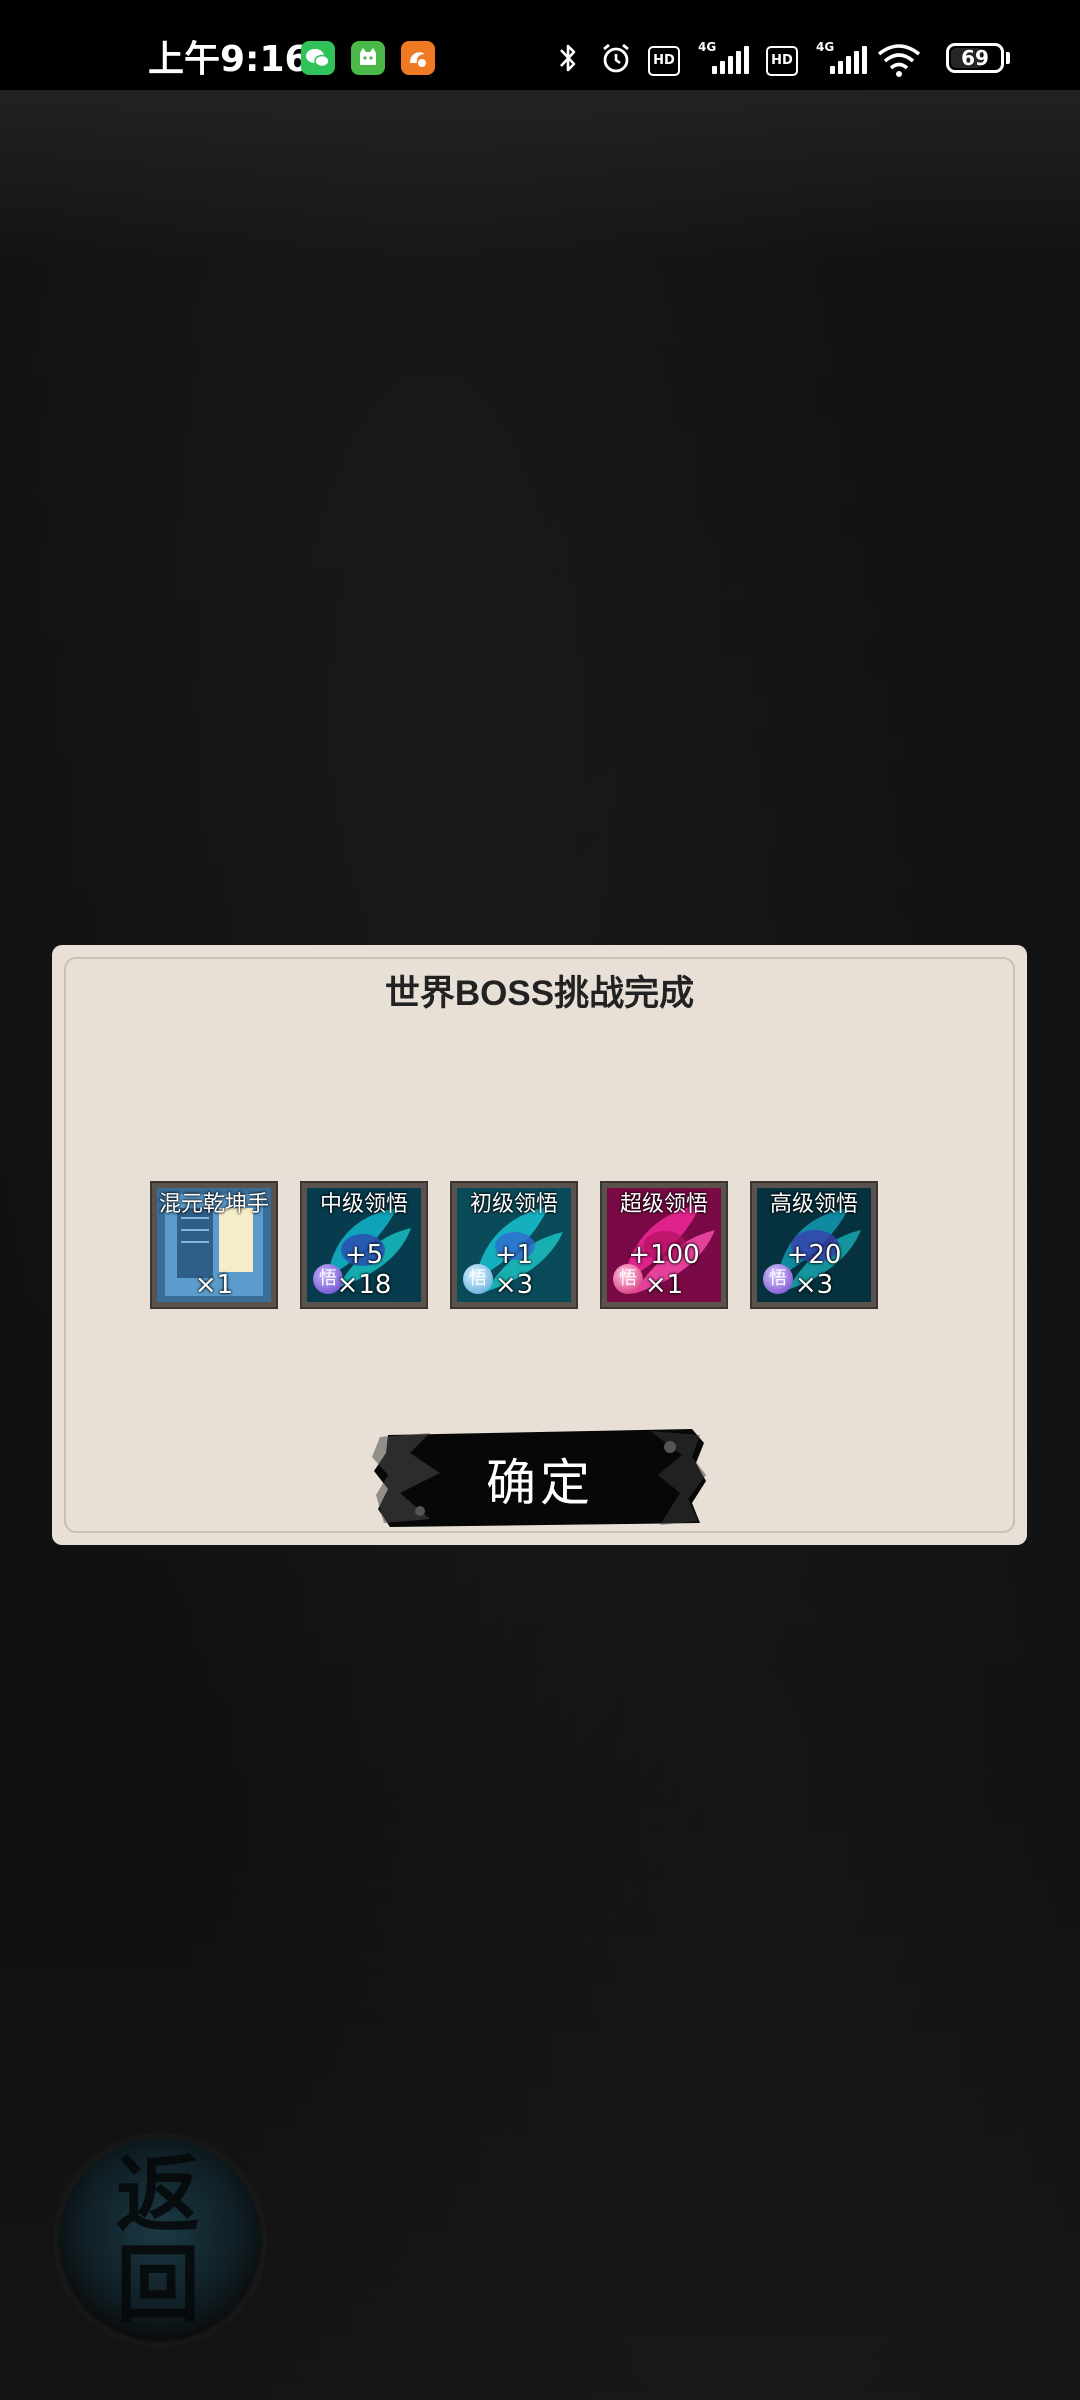 The height and width of the screenshot is (2400, 1080). I want to click on back-label: 返回, so click(157, 2239).